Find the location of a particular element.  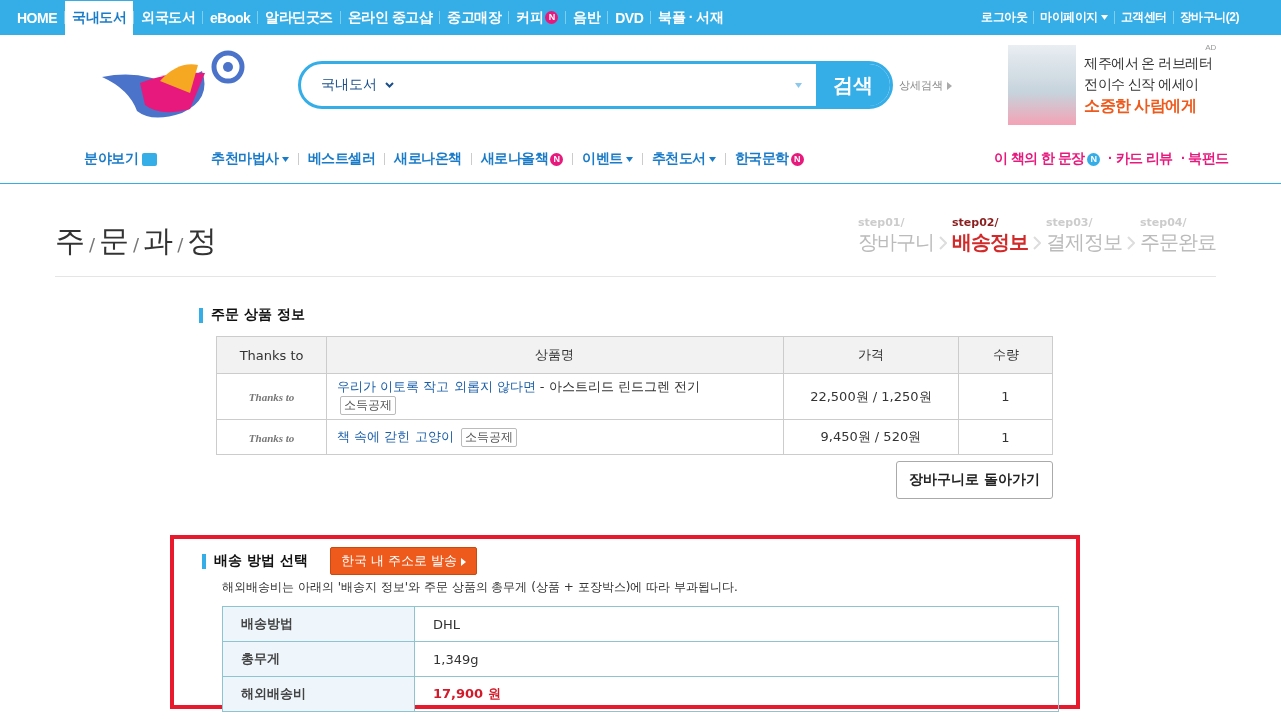

progress-step: step02/ 배송정보 is located at coordinates (990, 236).